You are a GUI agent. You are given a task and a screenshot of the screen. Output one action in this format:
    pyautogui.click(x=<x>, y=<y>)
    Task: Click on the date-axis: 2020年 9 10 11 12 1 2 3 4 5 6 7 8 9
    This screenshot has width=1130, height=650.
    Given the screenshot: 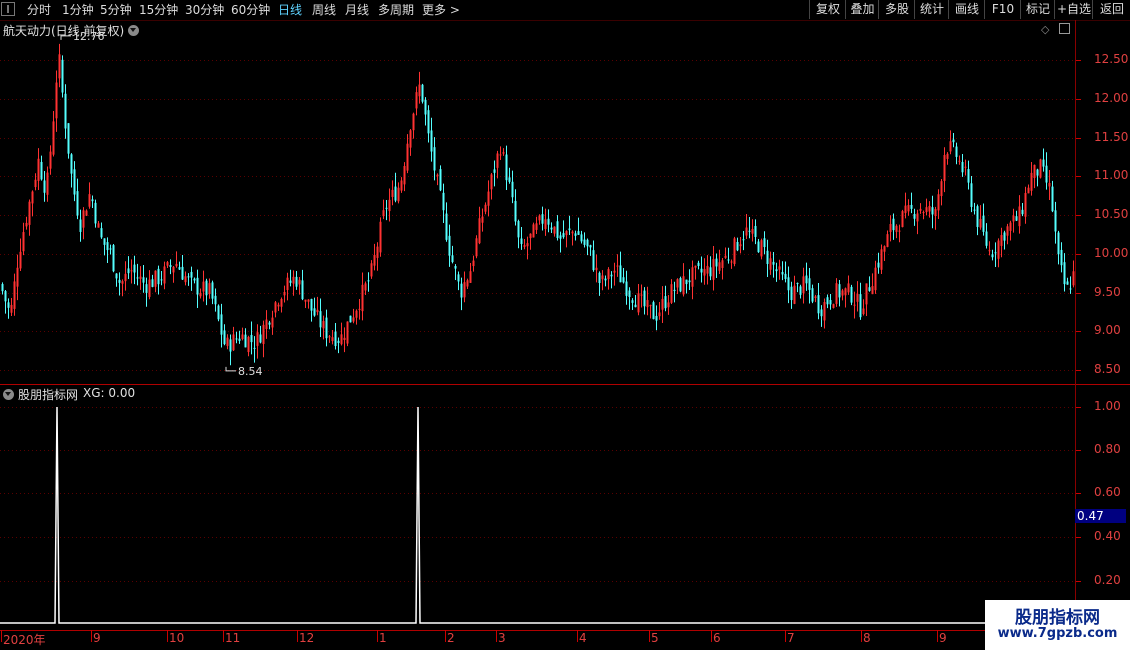 What is the action you would take?
    pyautogui.click(x=565, y=640)
    